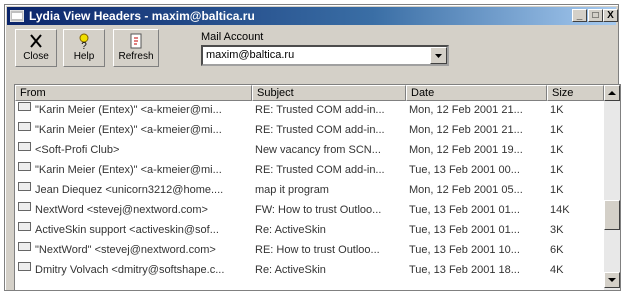 This screenshot has height=295, width=622. I want to click on refresh-button: Refresh, so click(136, 48).